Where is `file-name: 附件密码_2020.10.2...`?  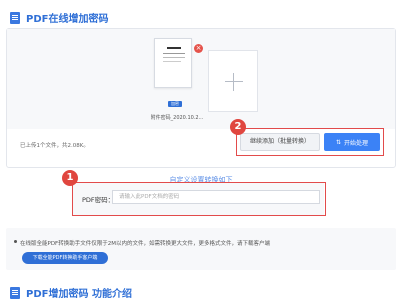 file-name: 附件密码_2020.10.2... is located at coordinates (177, 118).